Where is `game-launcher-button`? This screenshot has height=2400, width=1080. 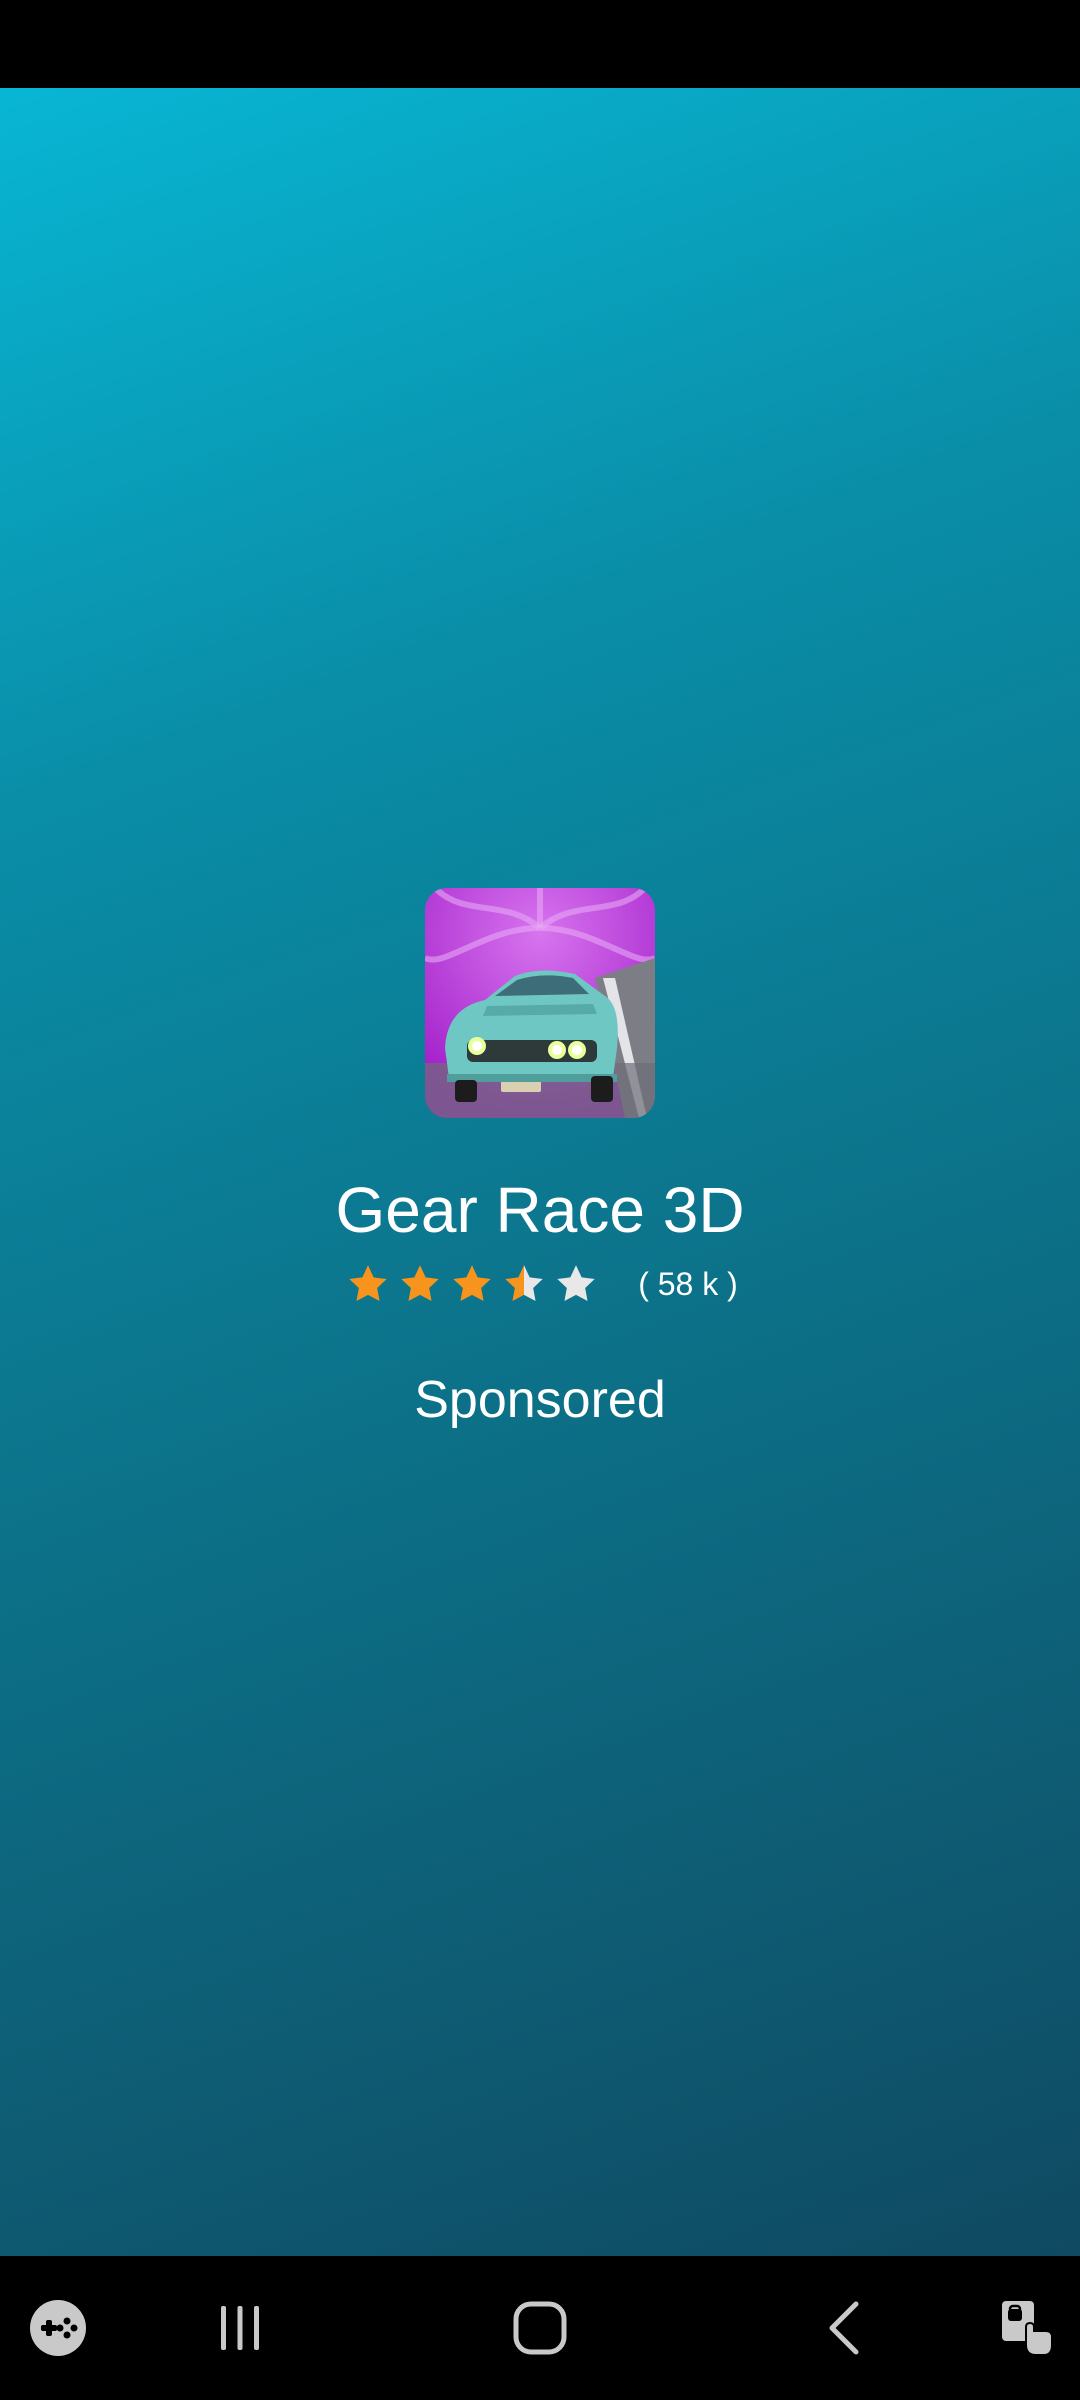 game-launcher-button is located at coordinates (58, 2328).